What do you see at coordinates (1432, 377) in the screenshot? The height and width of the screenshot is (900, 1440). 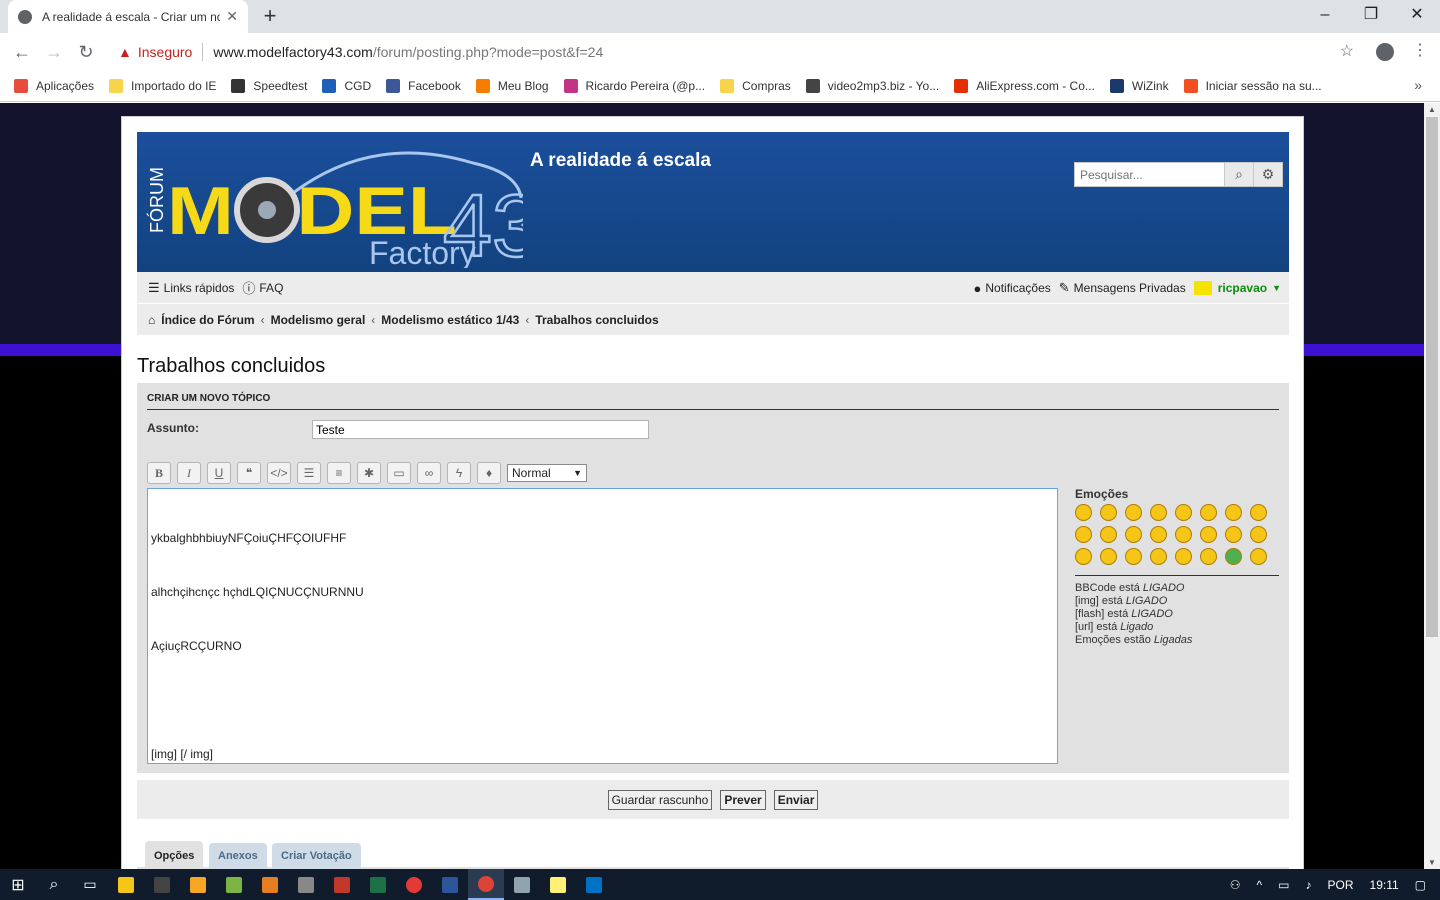 I see `scrollbar-thumb` at bounding box center [1432, 377].